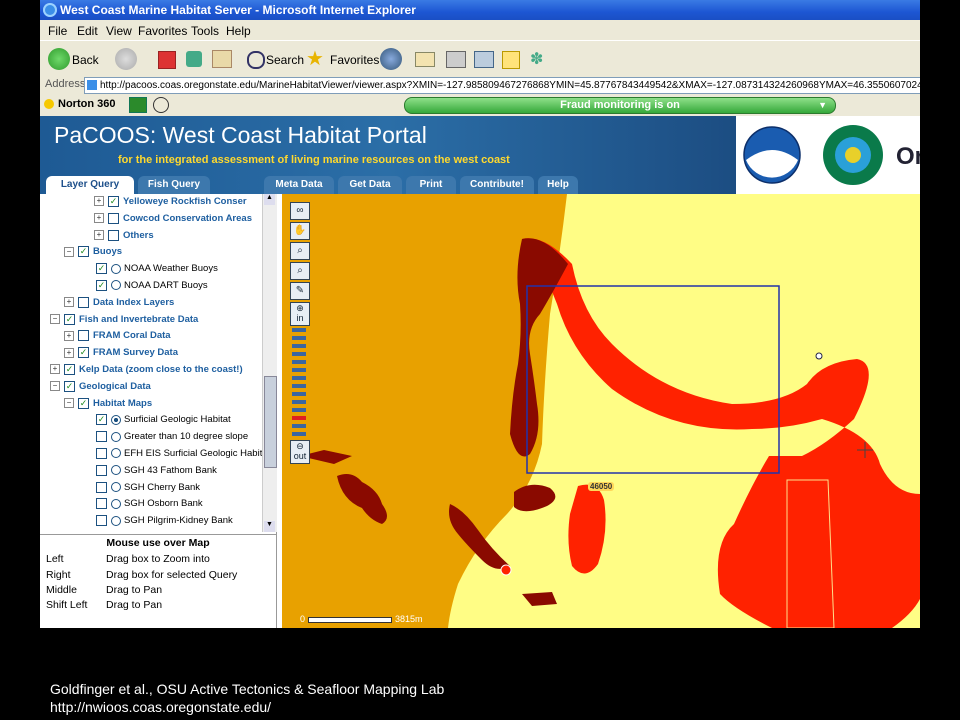  I want to click on layer-row: EFH EIS Surficial Geologic Habit, so click(179, 454).